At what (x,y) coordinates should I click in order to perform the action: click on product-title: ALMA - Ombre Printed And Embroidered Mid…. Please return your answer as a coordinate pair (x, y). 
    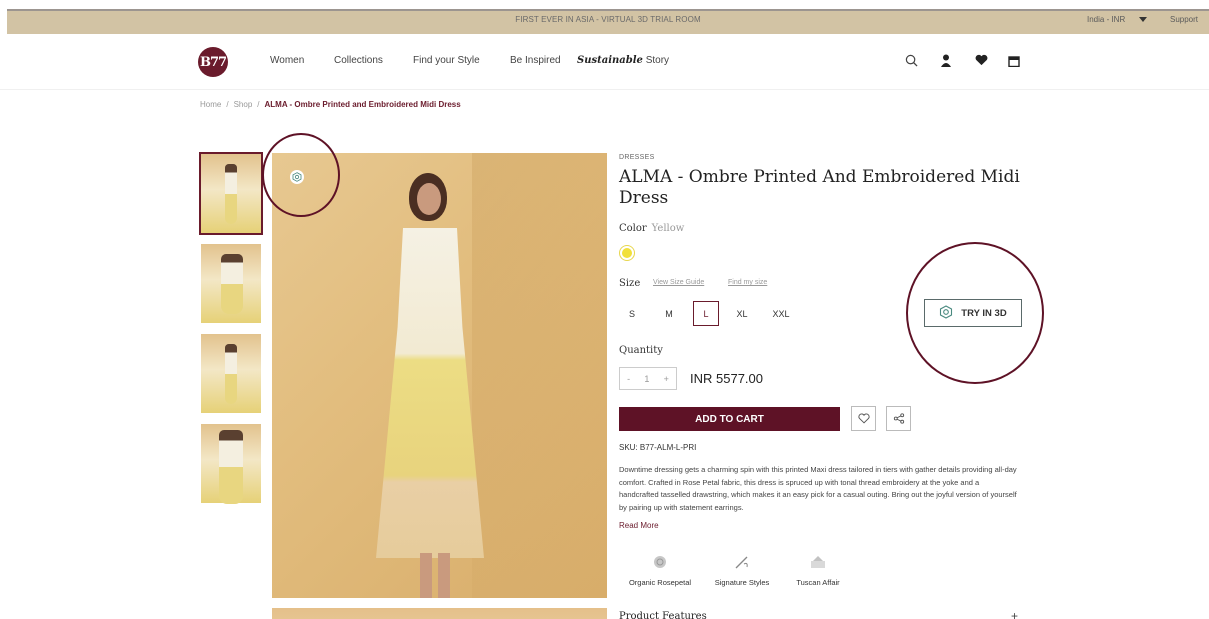
    Looking at the image, I should click on (819, 187).